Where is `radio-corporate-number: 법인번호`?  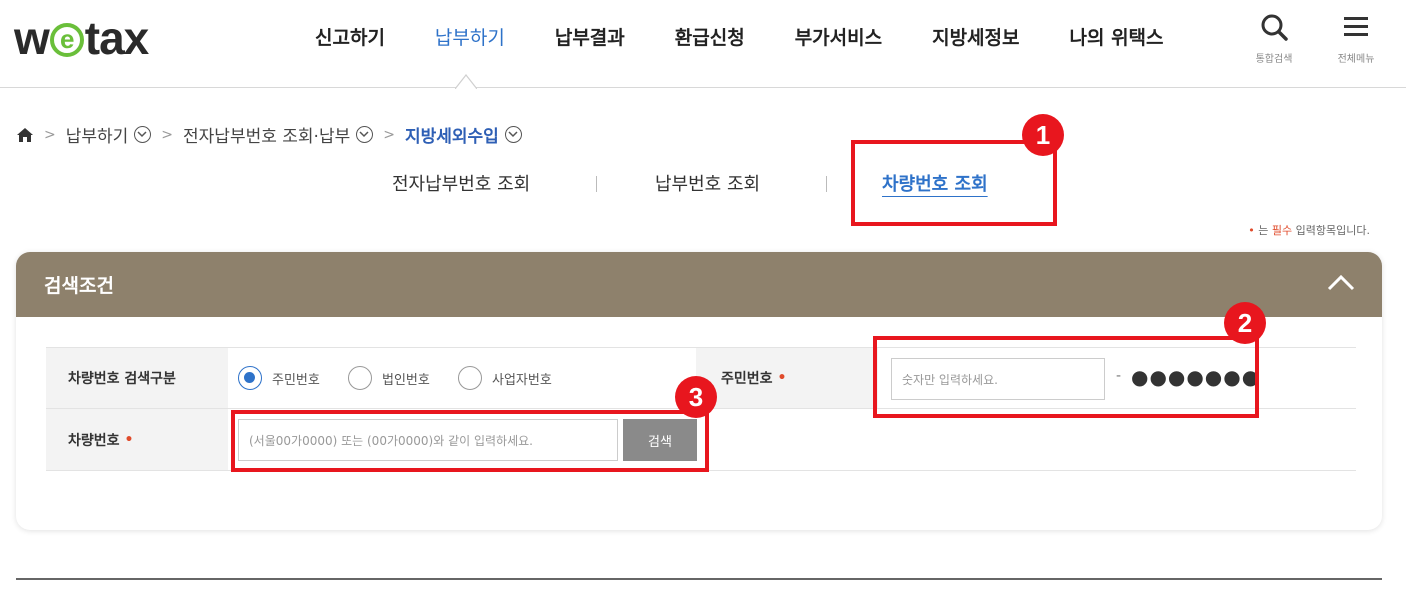
radio-corporate-number: 법인번호 is located at coordinates (389, 378).